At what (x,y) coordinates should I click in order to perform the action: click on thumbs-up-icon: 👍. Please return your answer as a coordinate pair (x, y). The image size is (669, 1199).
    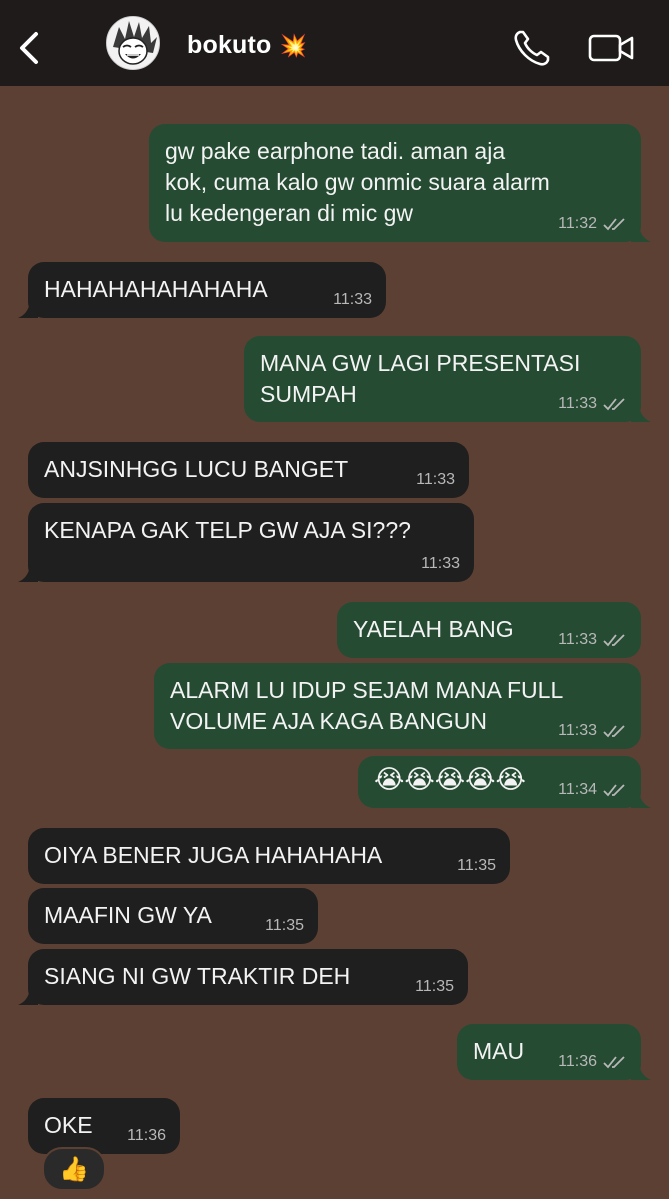
    Looking at the image, I should click on (74, 1169).